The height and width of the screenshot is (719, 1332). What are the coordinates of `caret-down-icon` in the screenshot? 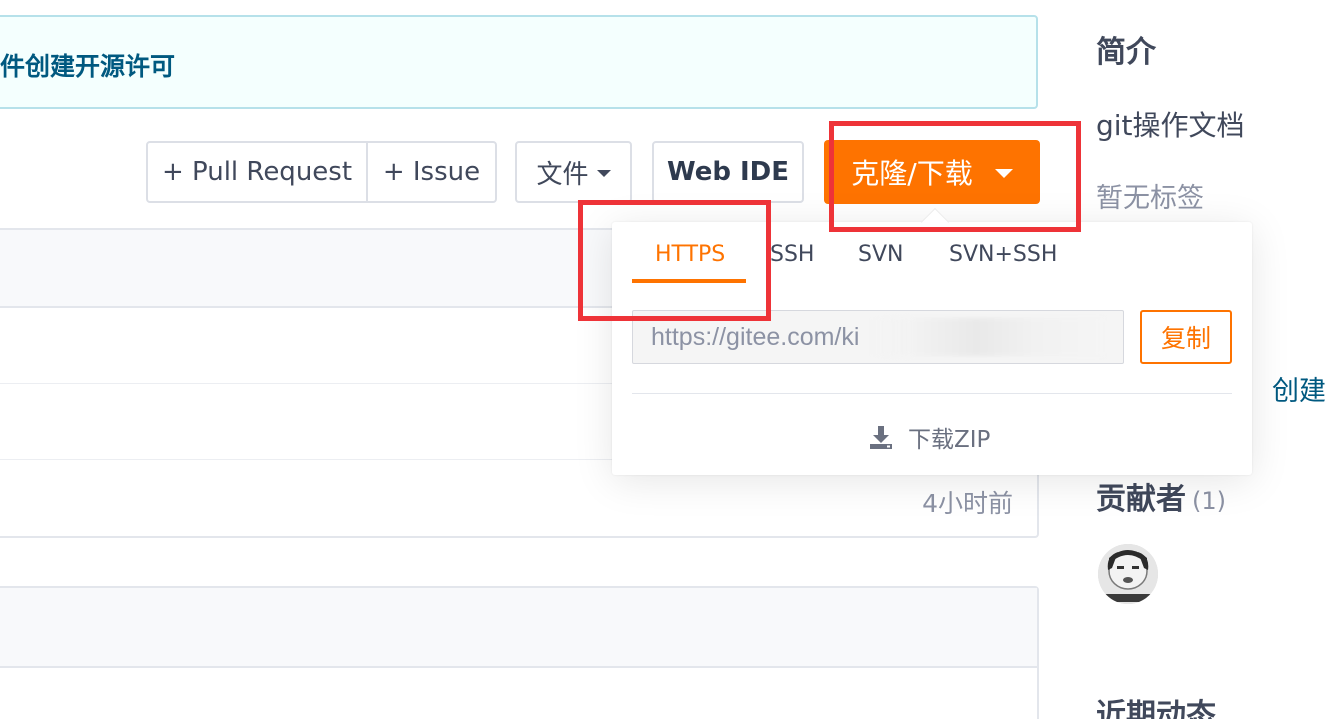 It's located at (603, 173).